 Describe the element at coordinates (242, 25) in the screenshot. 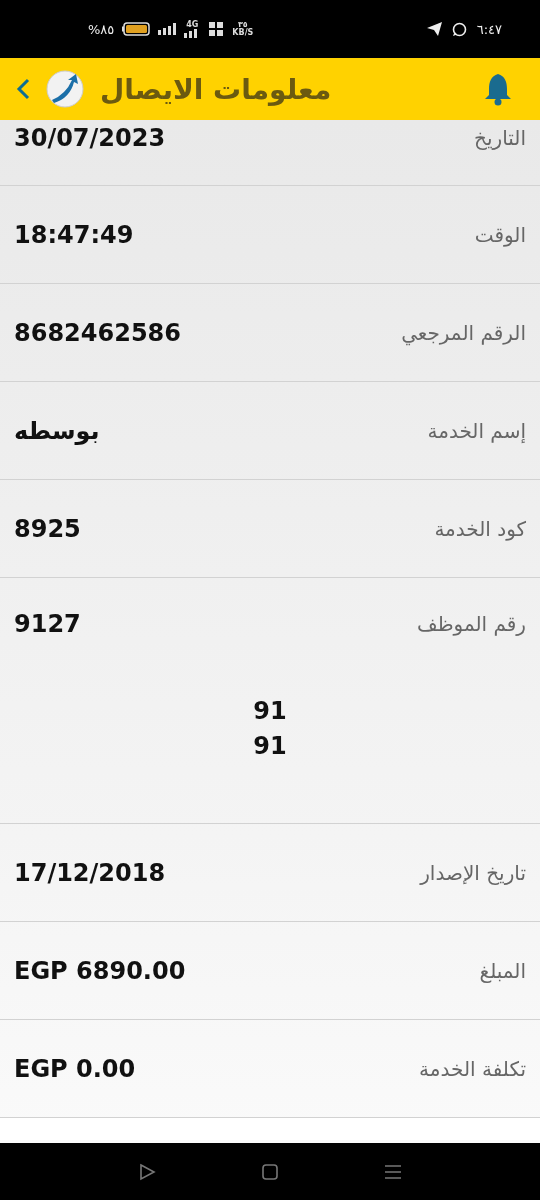

I see `speed-value: ٣٥` at that location.